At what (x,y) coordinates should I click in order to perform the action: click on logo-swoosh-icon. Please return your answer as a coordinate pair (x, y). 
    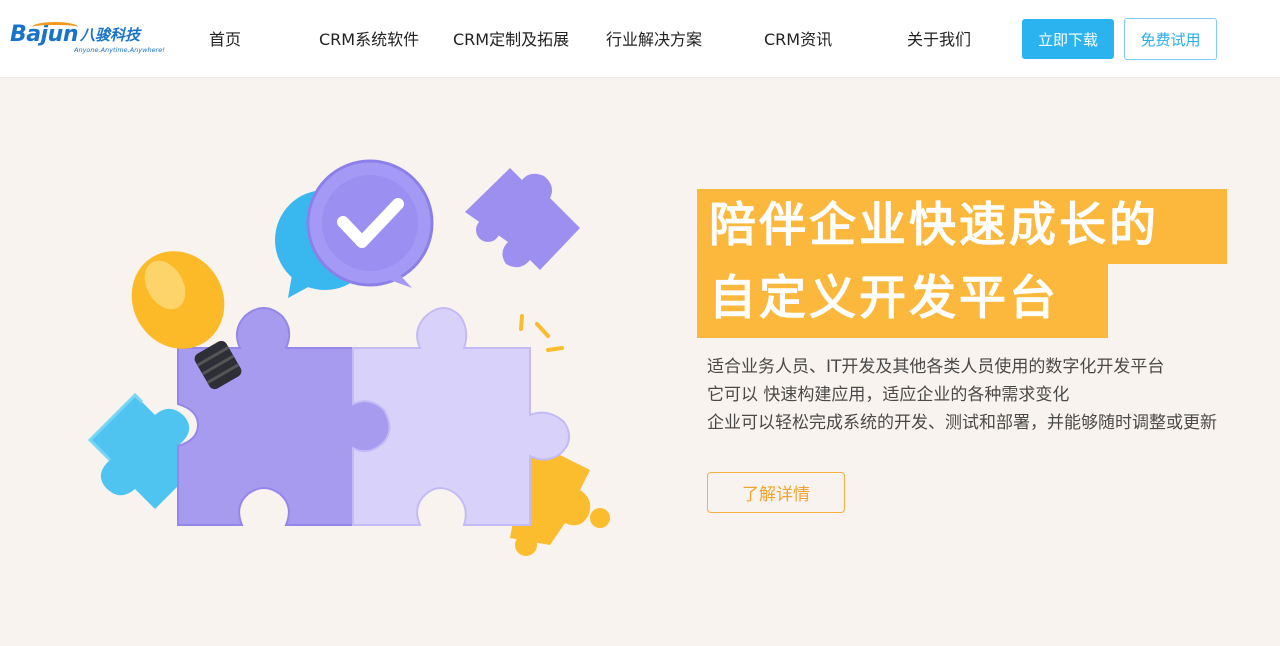
    Looking at the image, I should click on (55, 27).